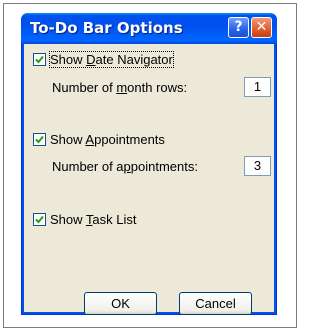 The image size is (320, 329). I want to click on cancel-button: Cancel, so click(215, 303).